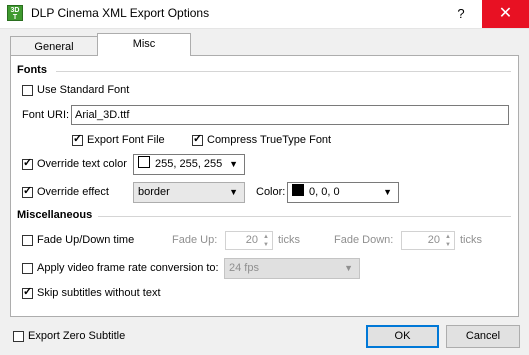 The height and width of the screenshot is (355, 529). Describe the element at coordinates (251, 240) in the screenshot. I see `fade-up-value: 20` at that location.